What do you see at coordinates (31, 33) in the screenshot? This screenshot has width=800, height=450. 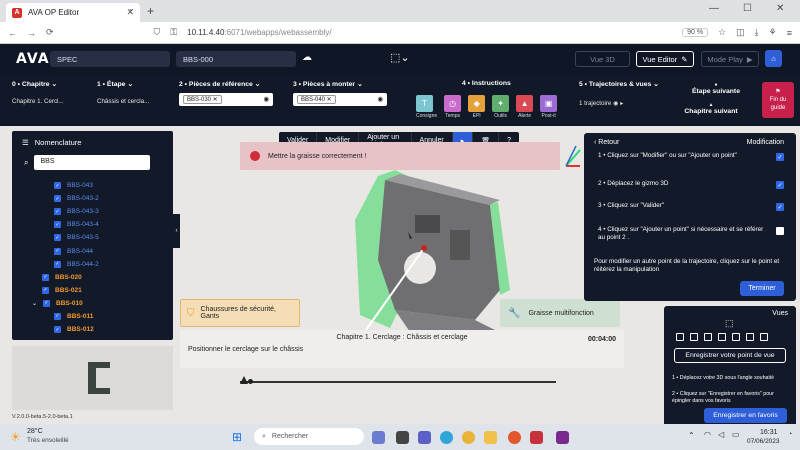 I see `forward-icon: →` at bounding box center [31, 33].